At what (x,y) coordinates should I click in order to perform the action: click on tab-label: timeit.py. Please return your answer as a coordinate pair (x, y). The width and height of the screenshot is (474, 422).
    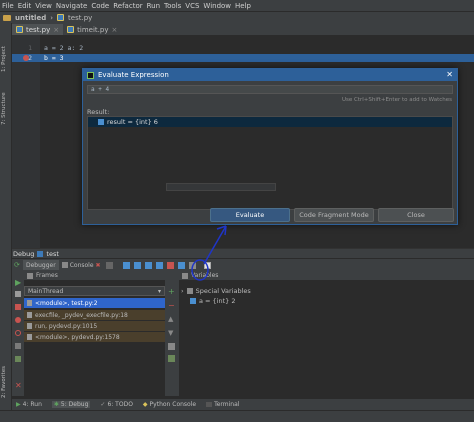
    Looking at the image, I should click on (93, 29).